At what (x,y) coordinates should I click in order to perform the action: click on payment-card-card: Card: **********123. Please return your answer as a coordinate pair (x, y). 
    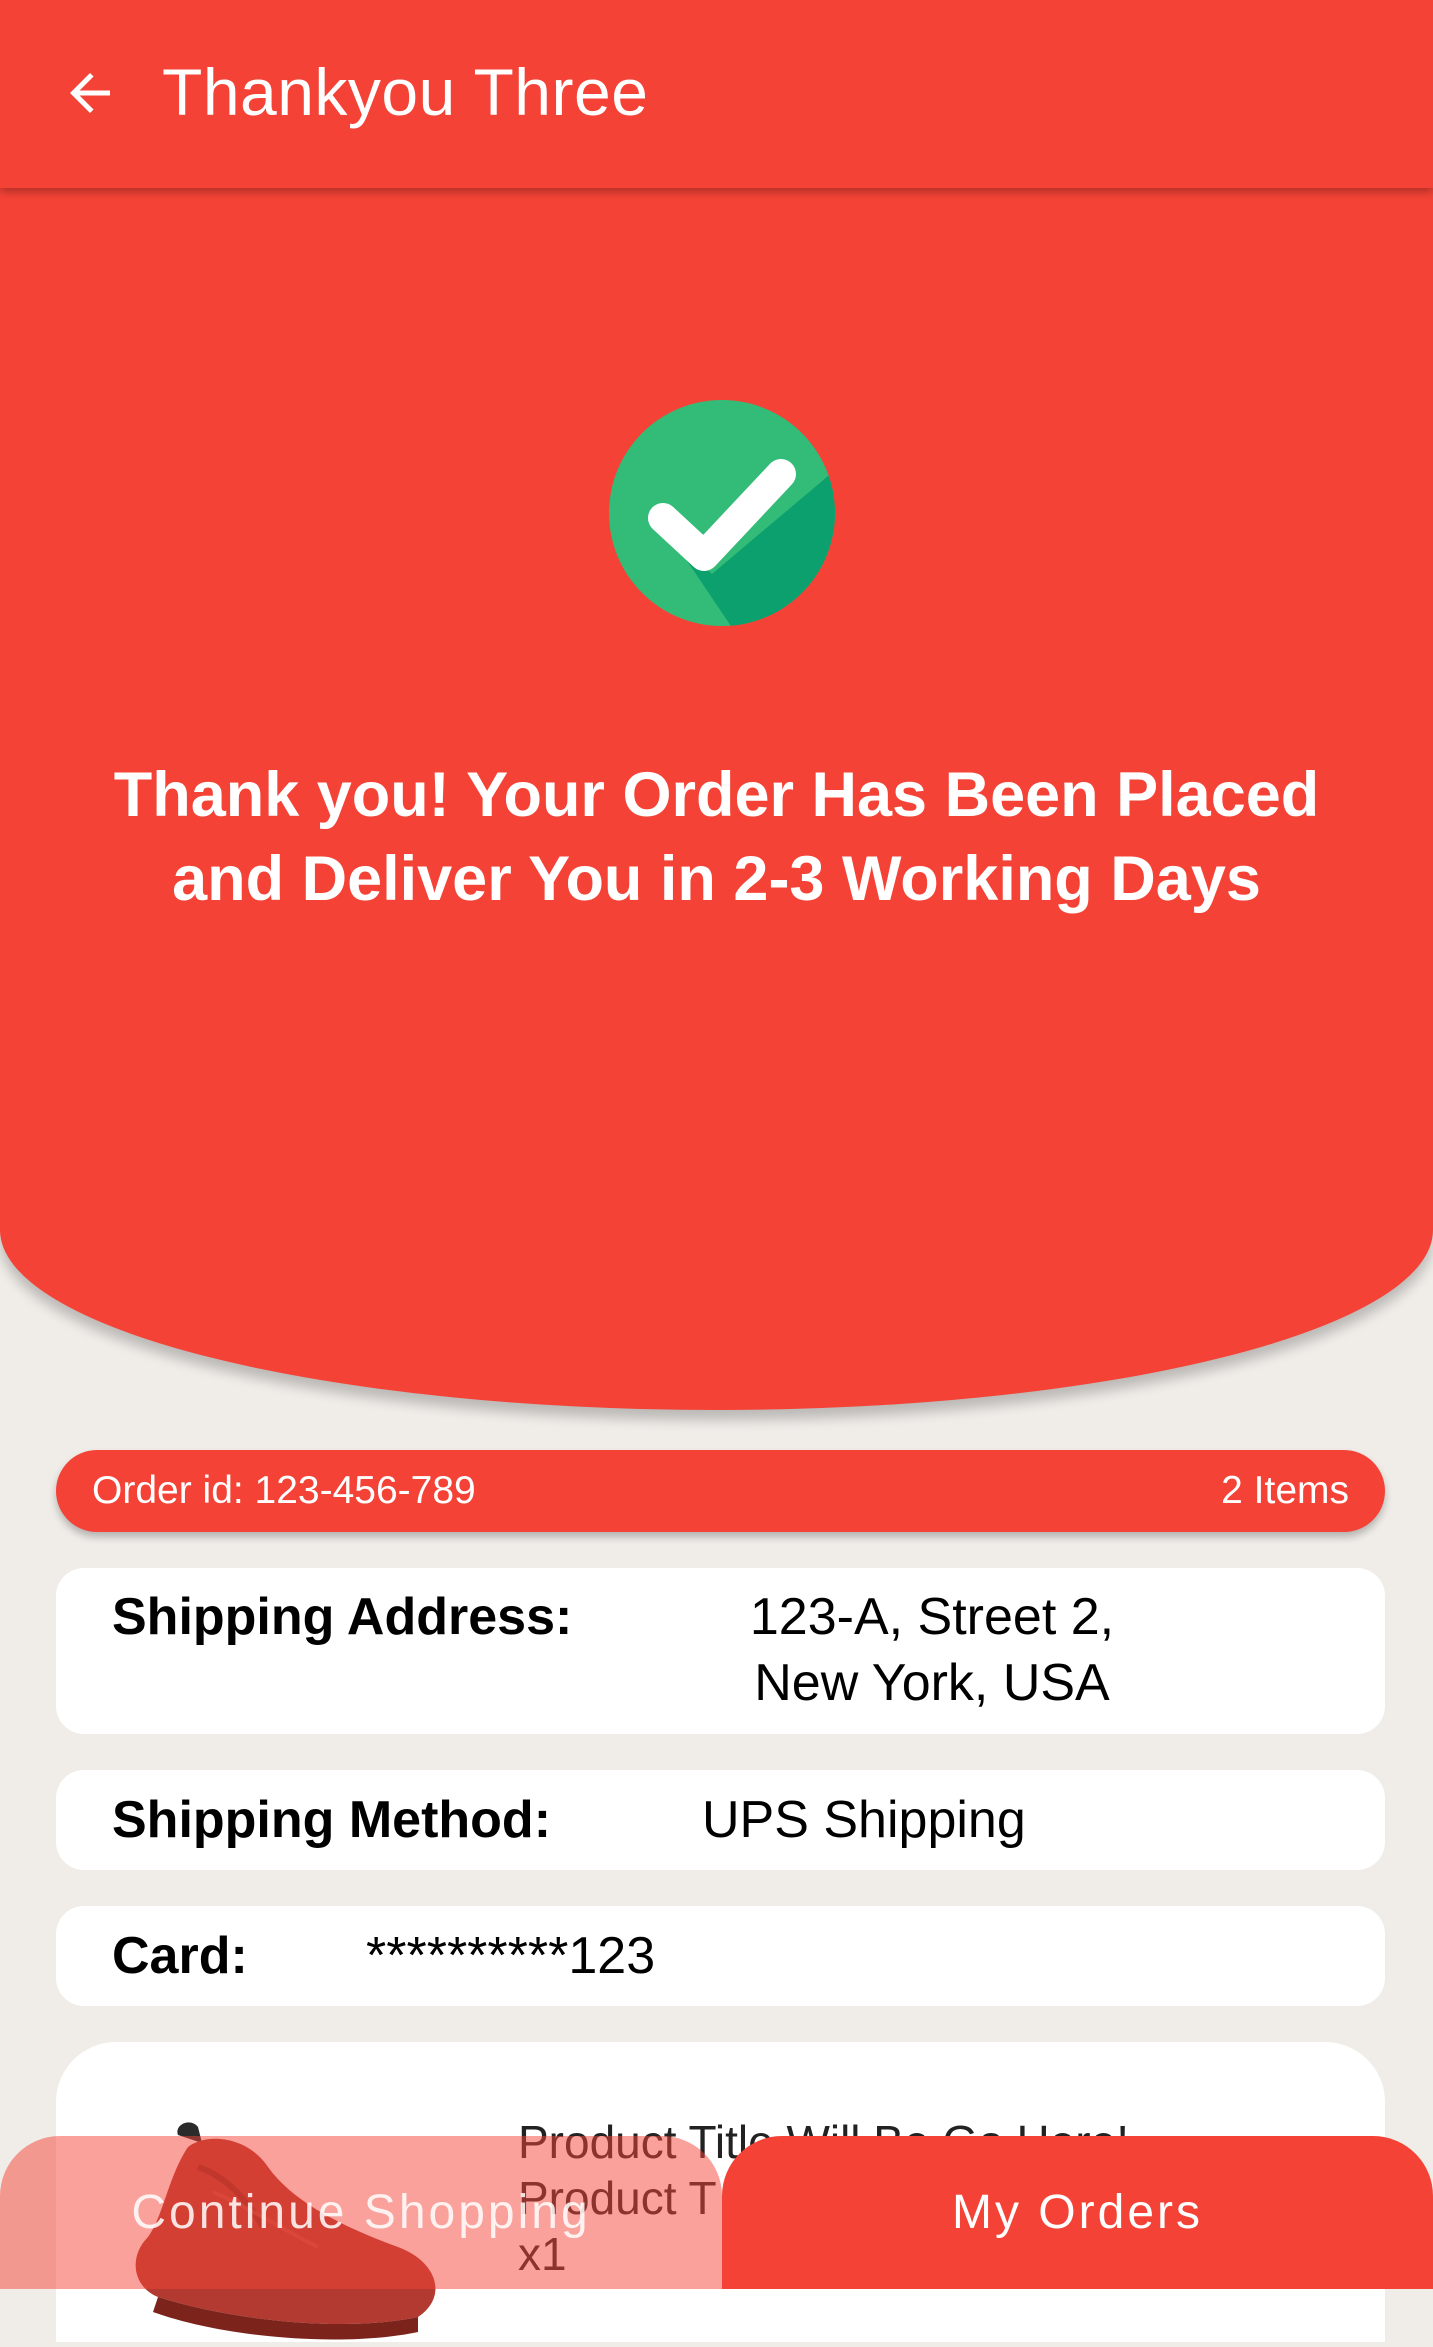
    Looking at the image, I should click on (720, 1956).